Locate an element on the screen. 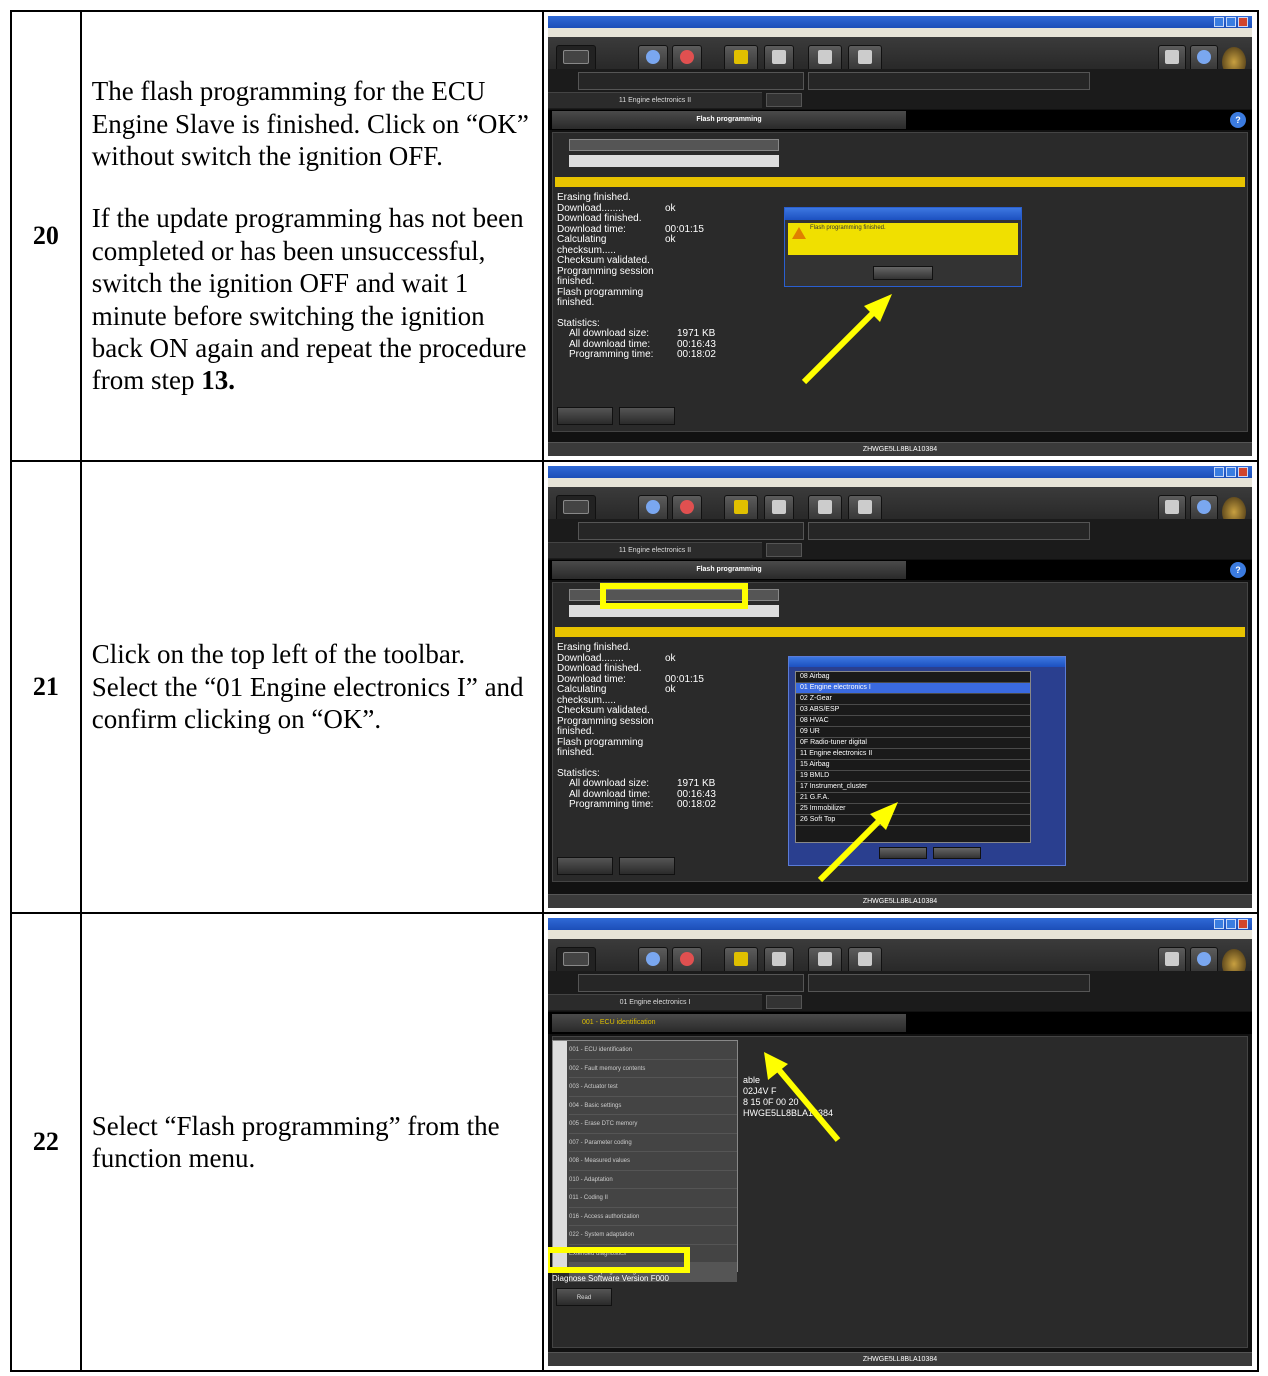 The width and height of the screenshot is (1268, 1376). function-menu-item: 007 - Parameter coding is located at coordinates (652, 1143).